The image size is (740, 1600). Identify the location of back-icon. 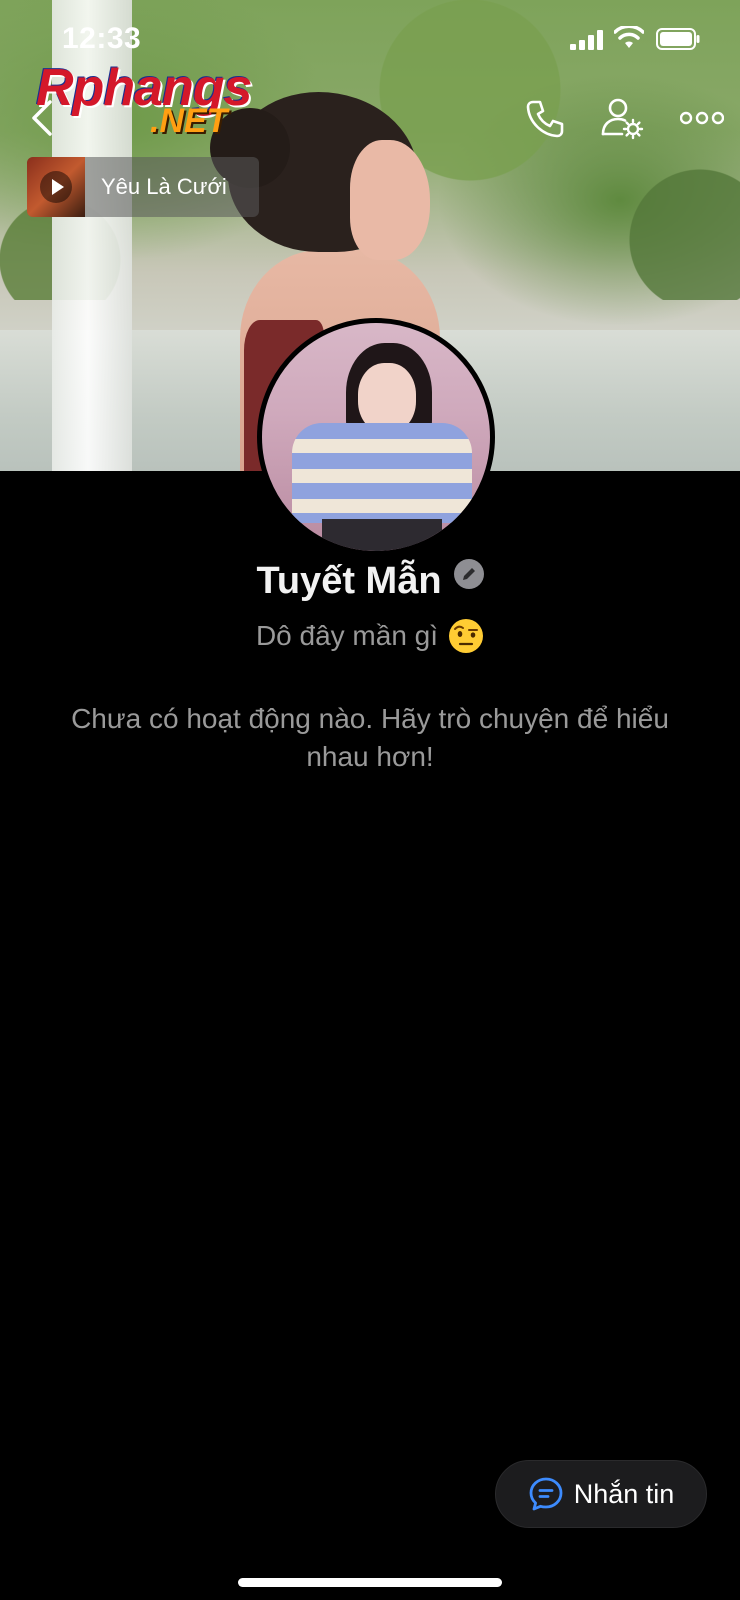
(42, 118).